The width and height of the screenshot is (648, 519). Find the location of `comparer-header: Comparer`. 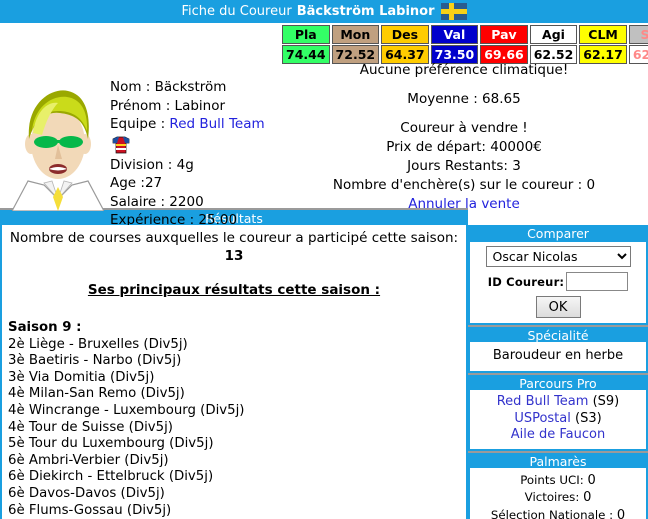

comparer-header: Comparer is located at coordinates (558, 233).